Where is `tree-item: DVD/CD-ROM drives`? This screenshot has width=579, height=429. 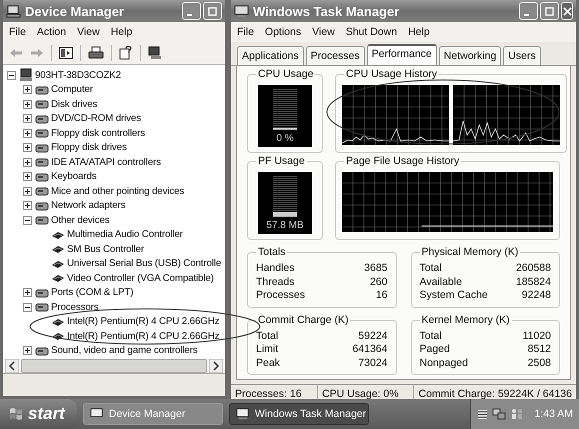
tree-item: DVD/CD-ROM drives is located at coordinates (96, 118).